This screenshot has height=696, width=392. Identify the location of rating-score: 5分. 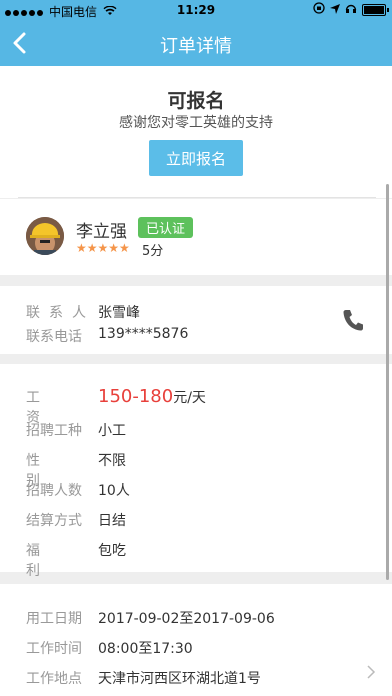
(153, 251).